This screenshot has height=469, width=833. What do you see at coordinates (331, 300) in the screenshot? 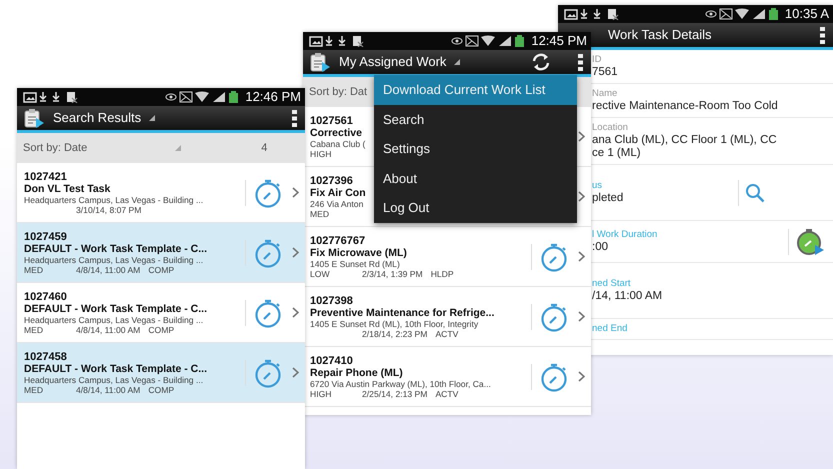
I see `task-id: 1027398` at bounding box center [331, 300].